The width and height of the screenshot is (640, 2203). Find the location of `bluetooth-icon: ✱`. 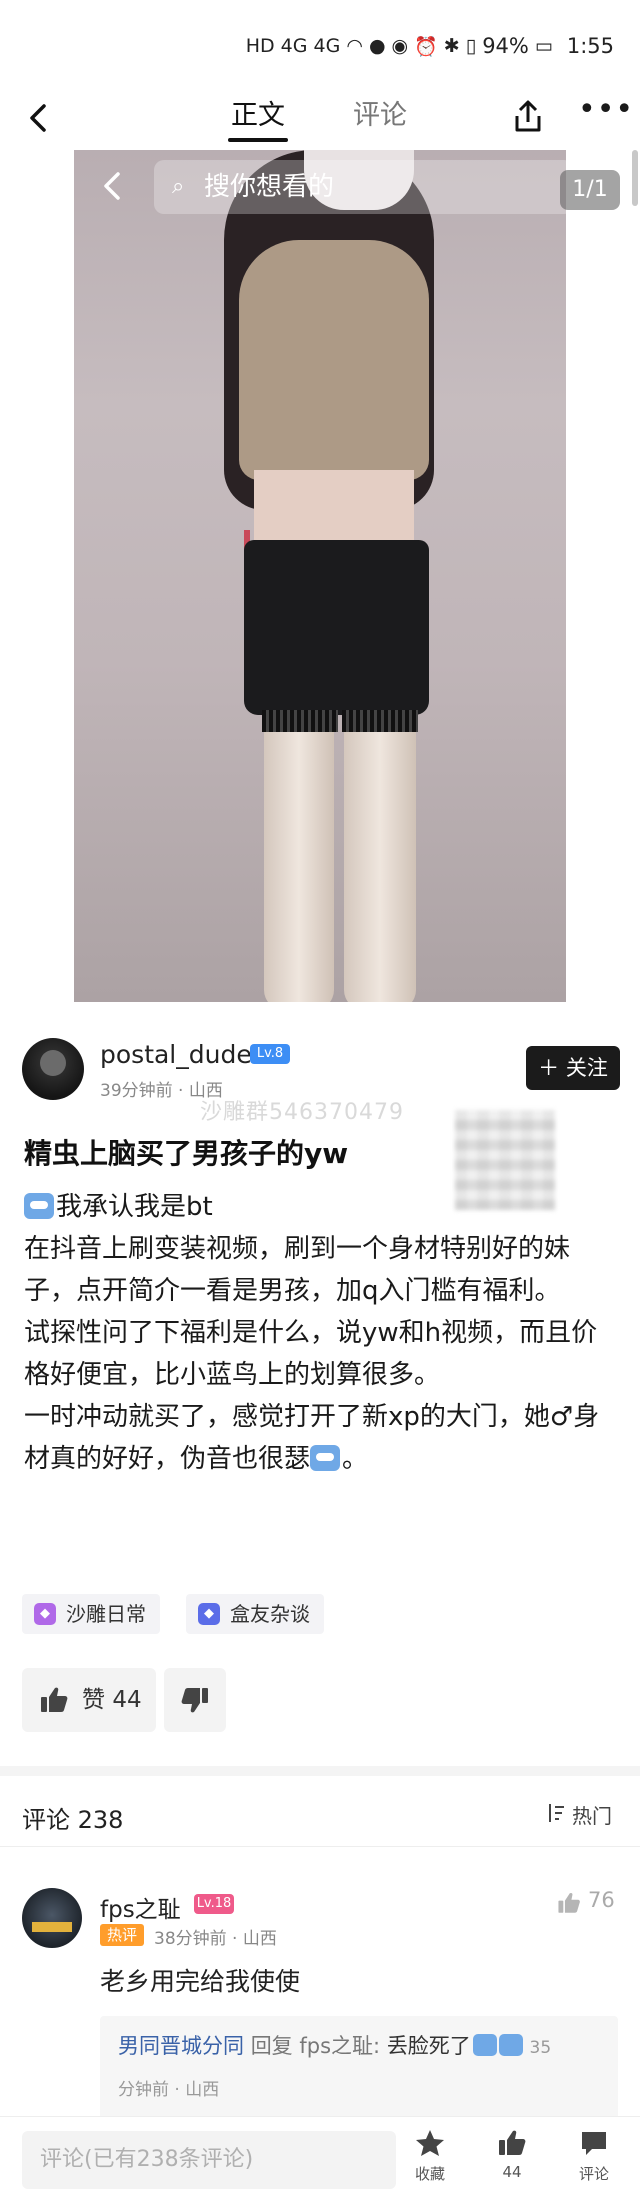

bluetooth-icon: ✱ is located at coordinates (451, 46).